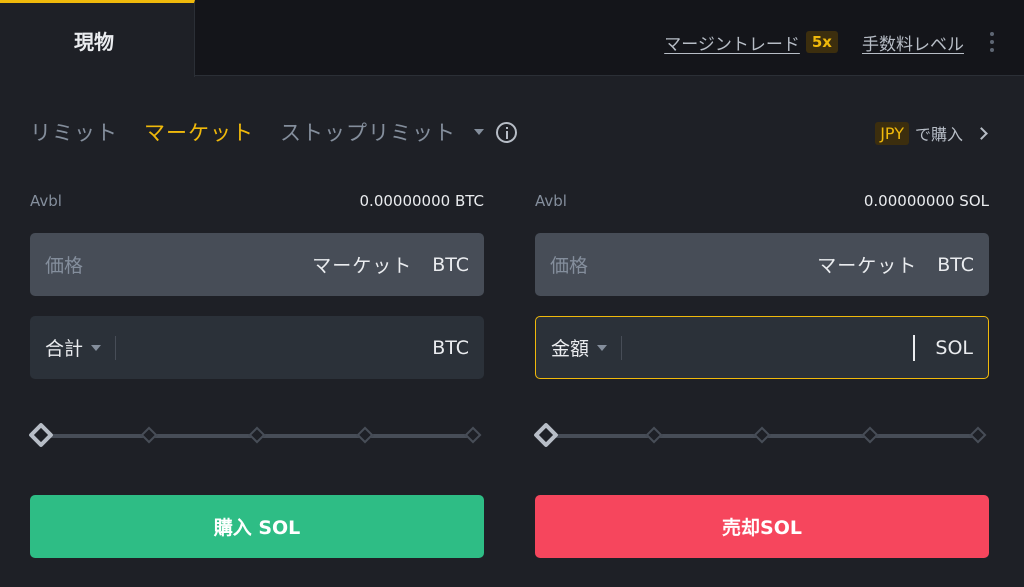 This screenshot has height=587, width=1024. I want to click on header-links: マージントレード 5x 手数料レベル, so click(844, 42).